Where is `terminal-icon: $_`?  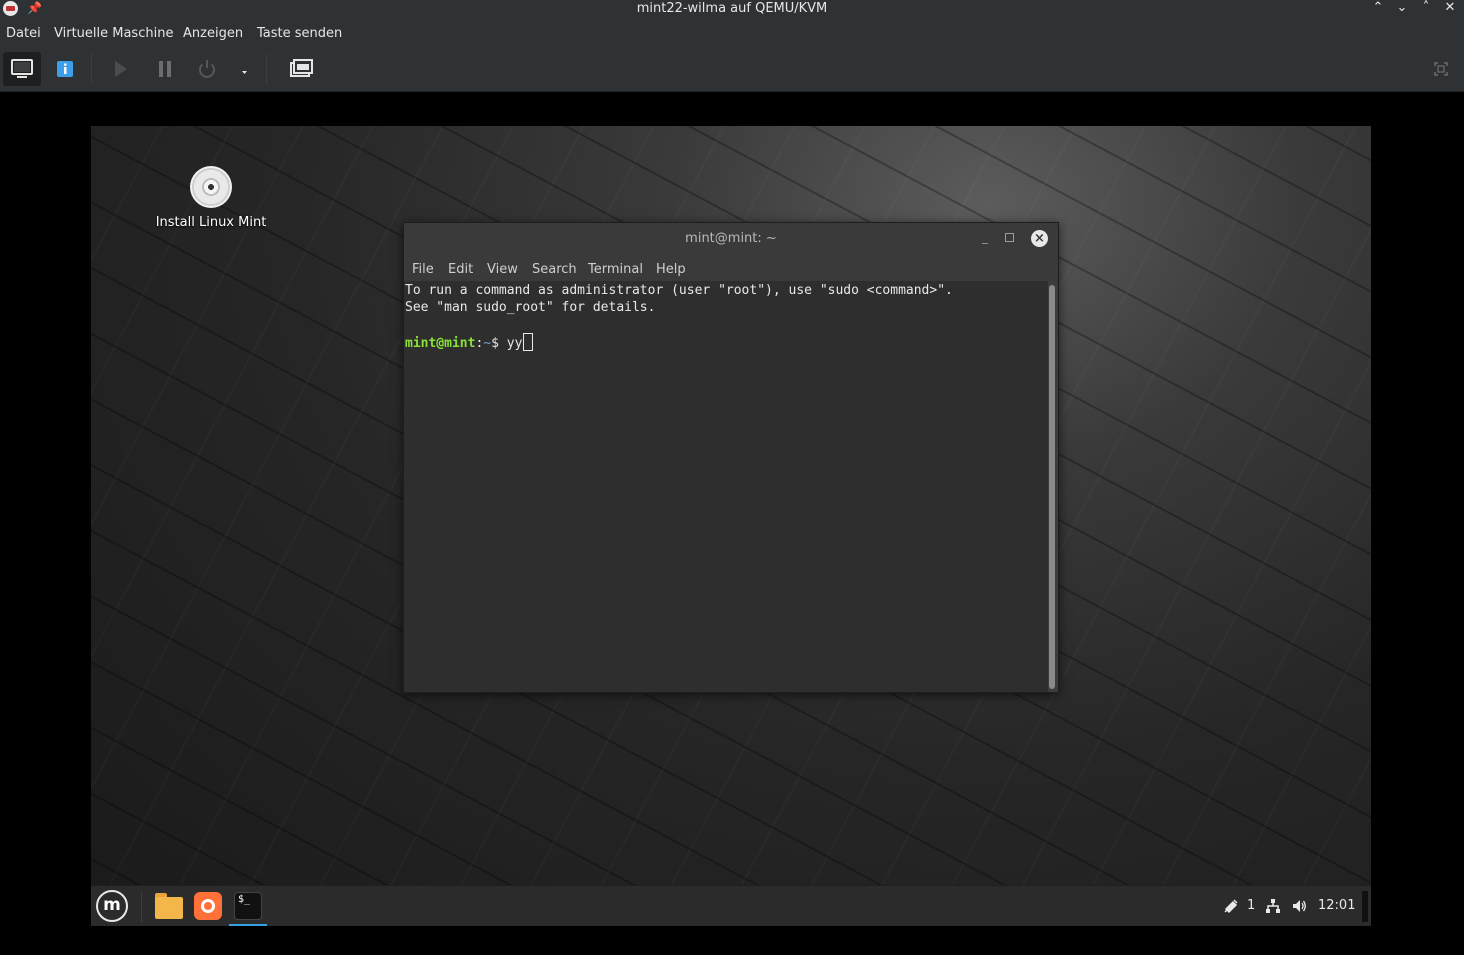
terminal-icon: $_ is located at coordinates (248, 906).